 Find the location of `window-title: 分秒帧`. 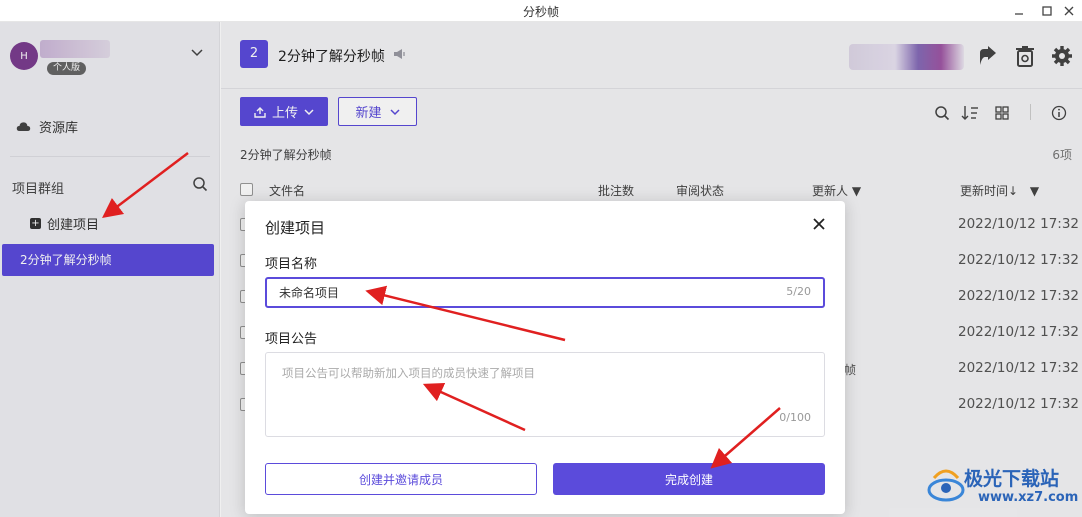

window-title: 分秒帧 is located at coordinates (540, 12).